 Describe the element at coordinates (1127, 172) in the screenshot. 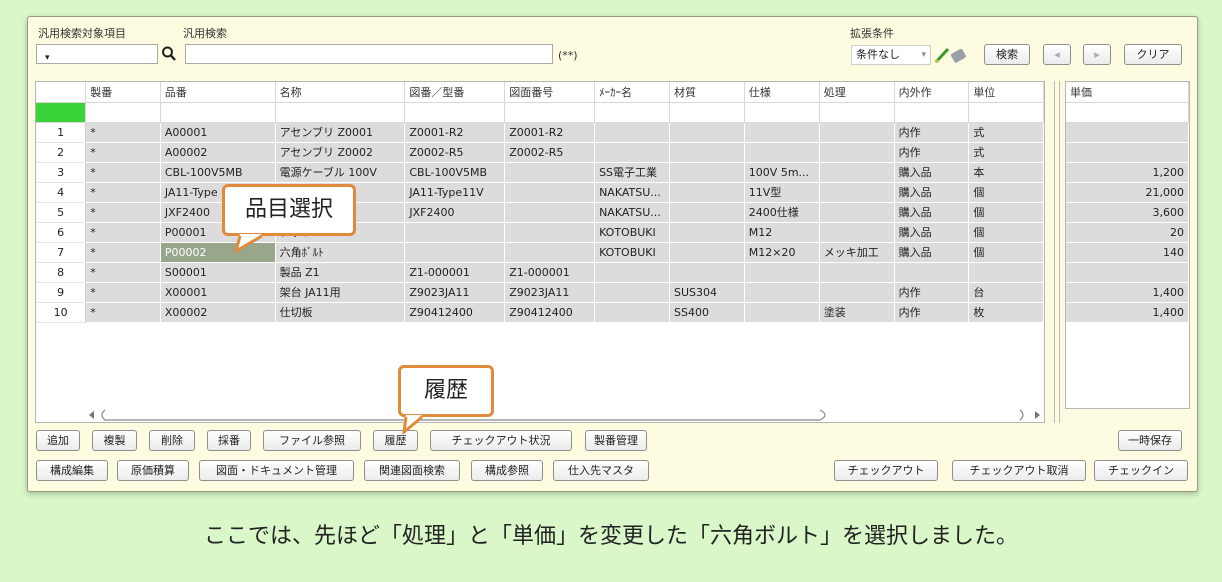

I see `price-row: 1,200` at that location.